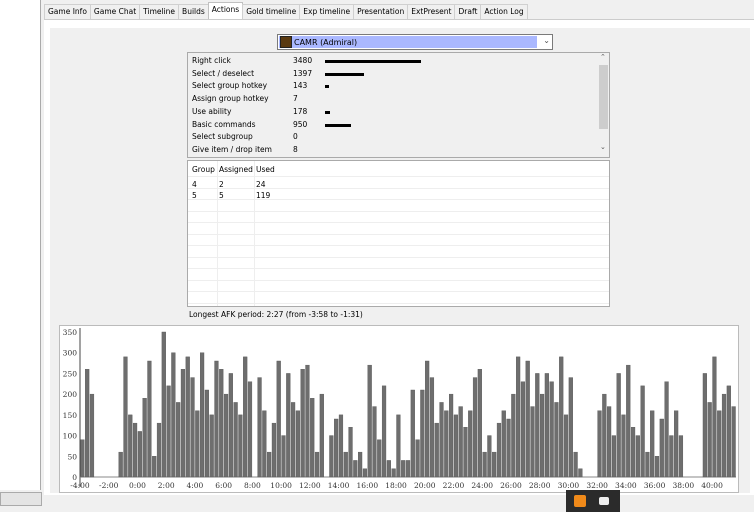 This screenshot has width=754, height=512. What do you see at coordinates (159, 11) in the screenshot?
I see `tab-timeline: Timeline` at bounding box center [159, 11].